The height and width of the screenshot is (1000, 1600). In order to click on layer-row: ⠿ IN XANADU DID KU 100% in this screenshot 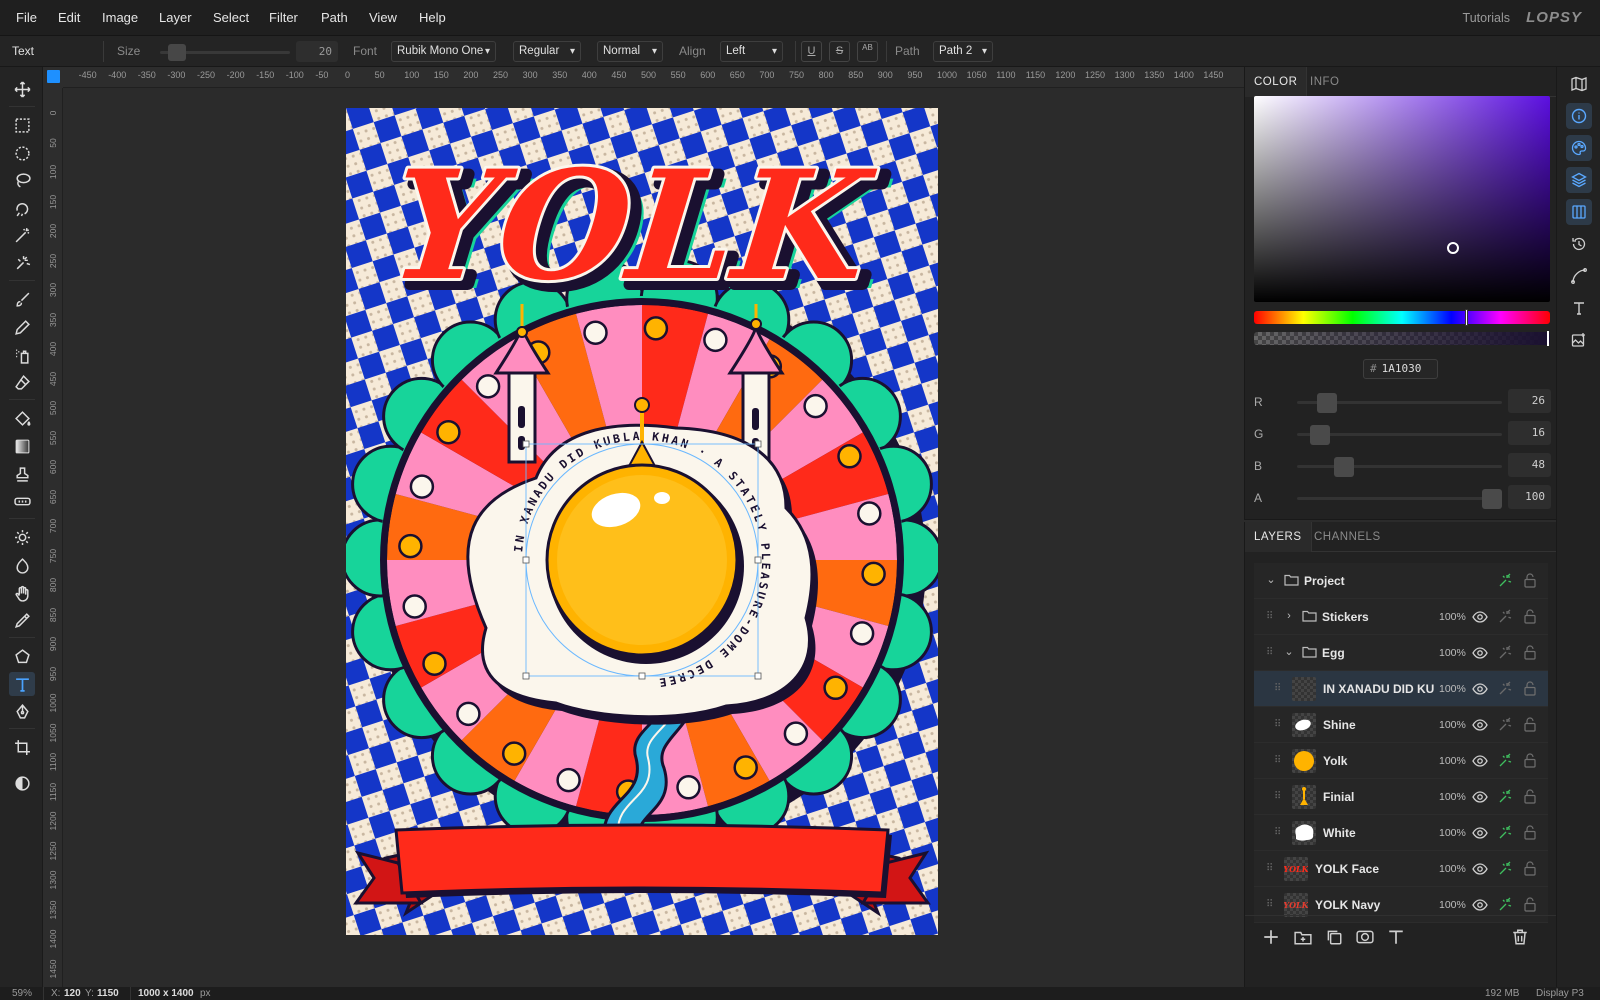, I will do `click(1401, 689)`.